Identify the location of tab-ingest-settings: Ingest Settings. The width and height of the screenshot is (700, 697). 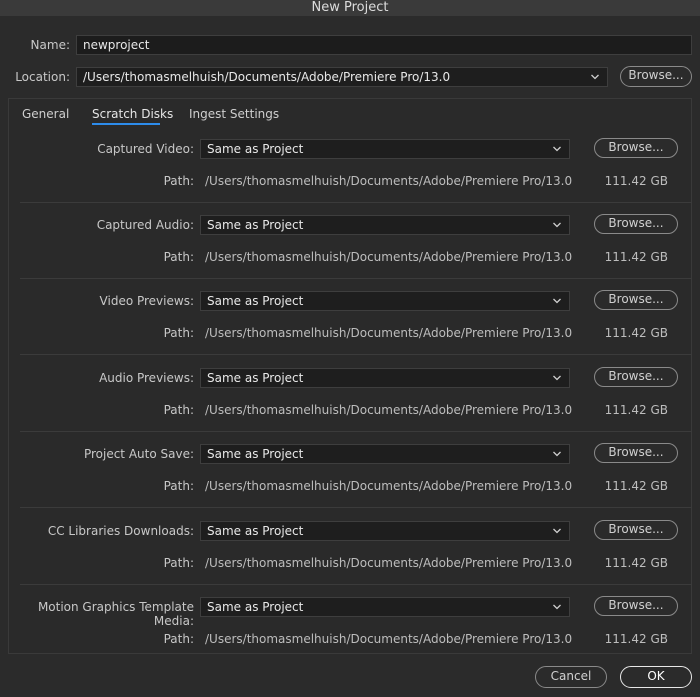
(234, 114).